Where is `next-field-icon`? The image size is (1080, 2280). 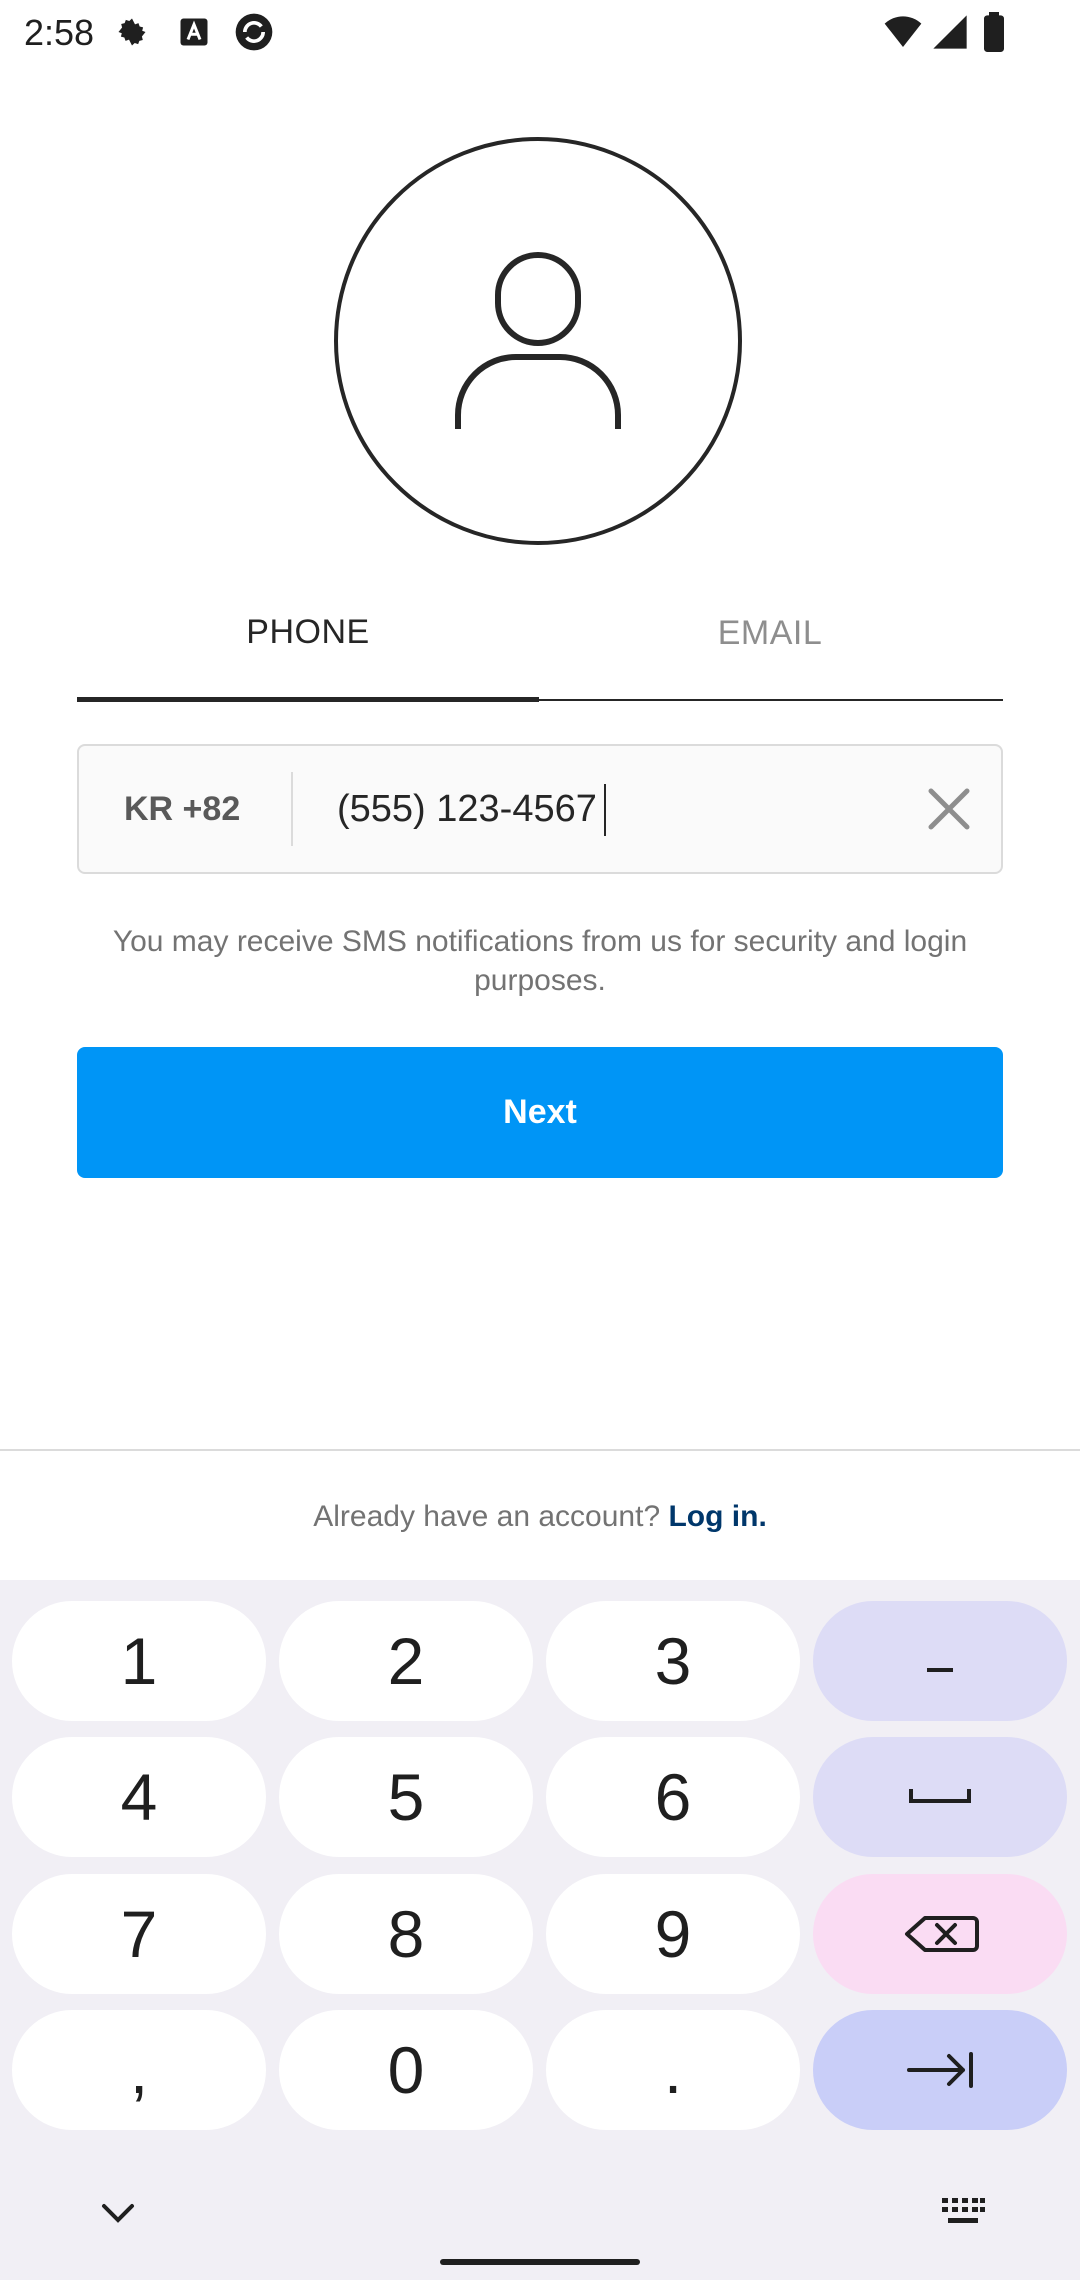
next-field-icon is located at coordinates (940, 2070).